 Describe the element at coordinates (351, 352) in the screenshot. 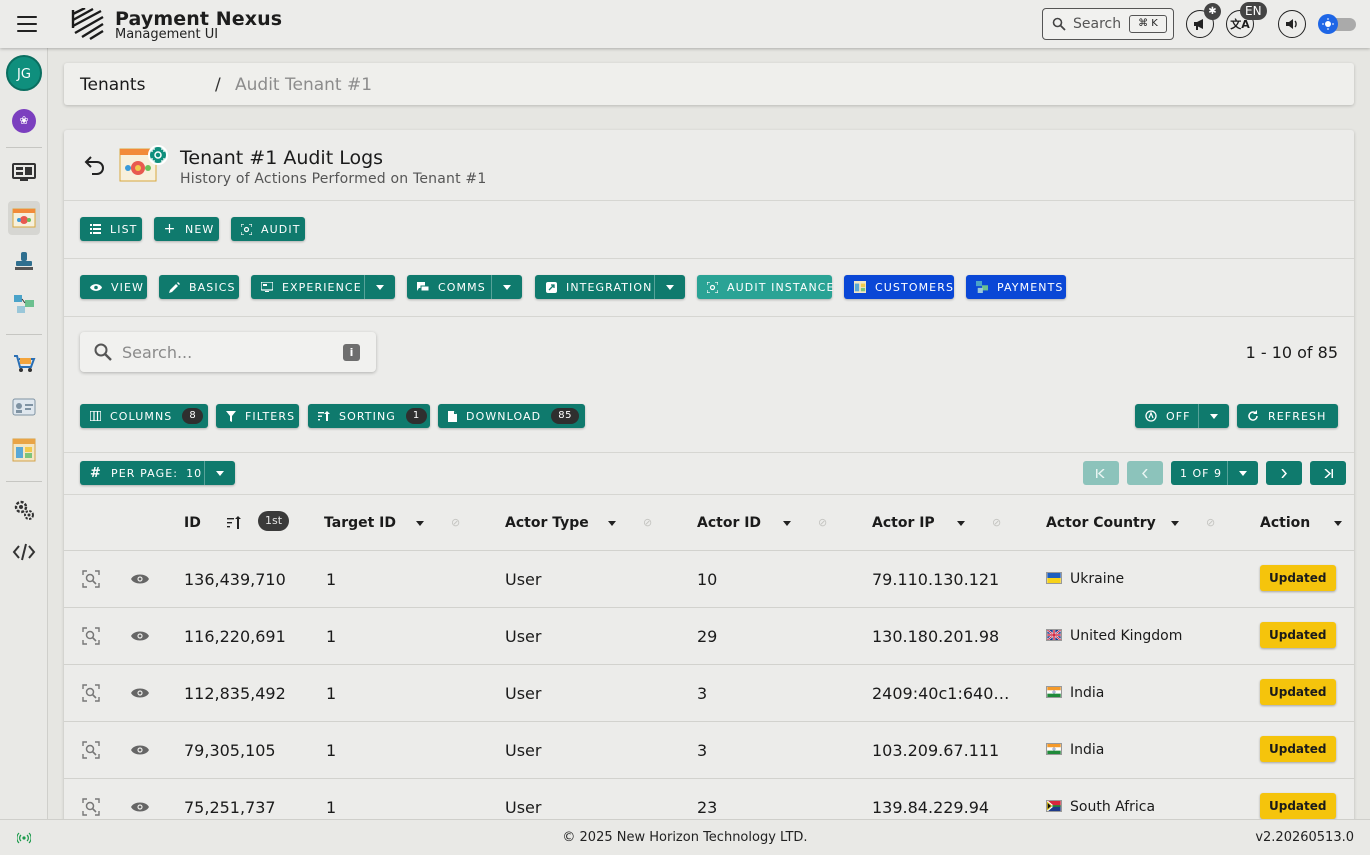

I see `info-icon: i` at that location.